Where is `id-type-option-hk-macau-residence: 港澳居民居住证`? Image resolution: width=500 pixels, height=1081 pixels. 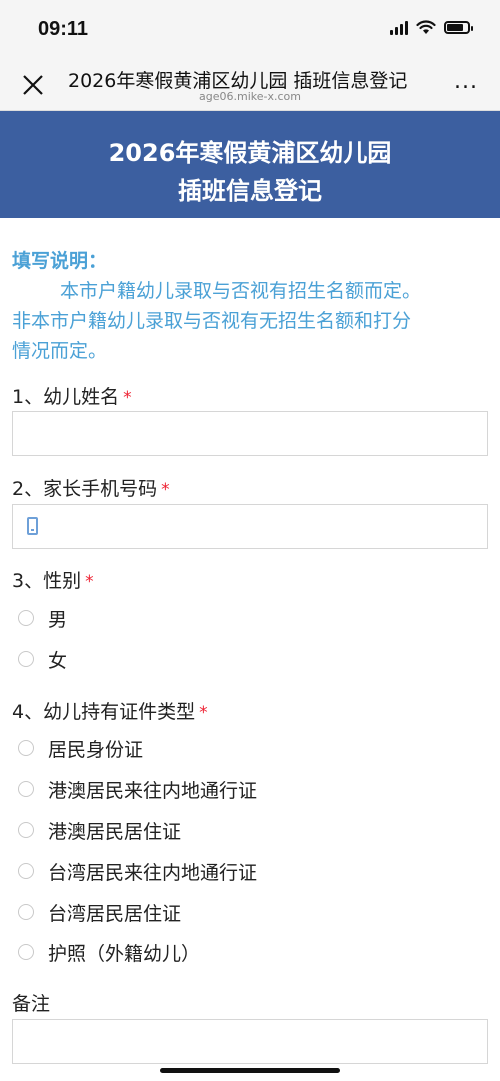
id-type-option-hk-macau-residence: 港澳居民居住证 is located at coordinates (99, 830).